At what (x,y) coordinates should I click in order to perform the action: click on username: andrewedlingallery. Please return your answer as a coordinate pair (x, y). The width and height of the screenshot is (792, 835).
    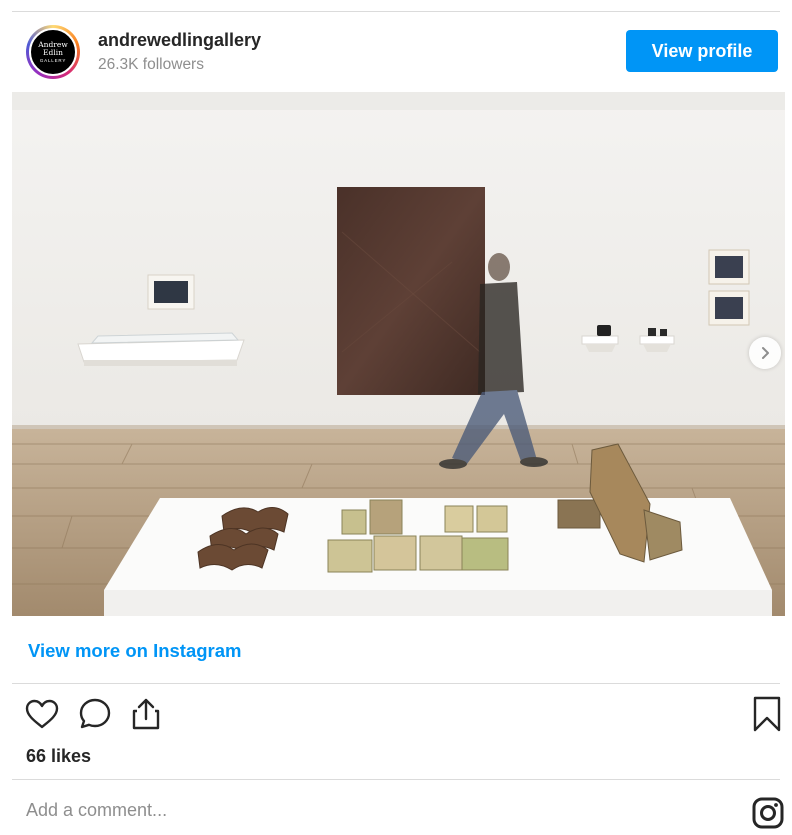
    Looking at the image, I should click on (179, 40).